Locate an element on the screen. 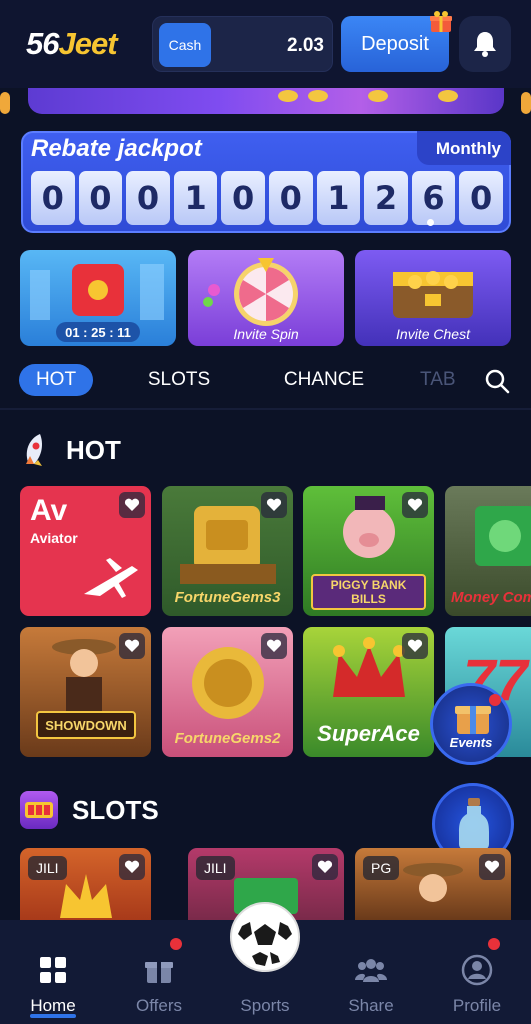 Image resolution: width=531 pixels, height=1024 pixels. wallet-balance: Cash 2.03 is located at coordinates (242, 44).